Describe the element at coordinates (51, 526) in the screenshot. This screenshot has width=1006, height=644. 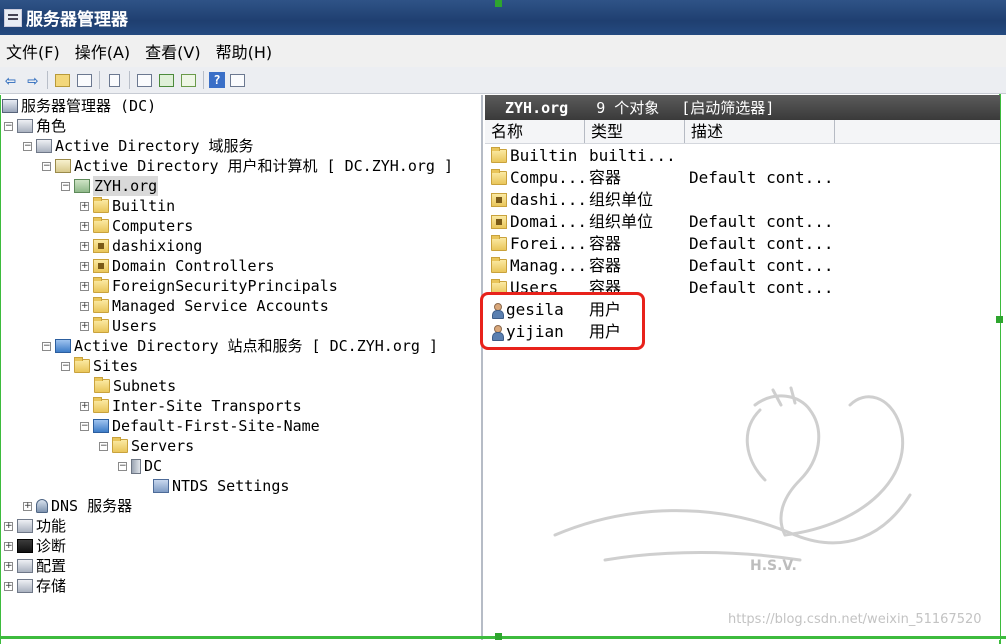
I see `tree-label: 功能` at that location.